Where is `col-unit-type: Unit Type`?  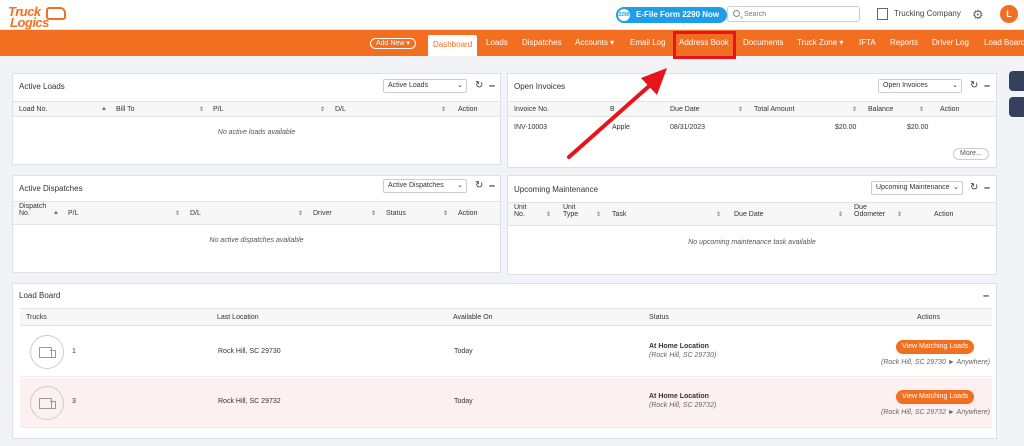 col-unit-type: Unit Type is located at coordinates (572, 211).